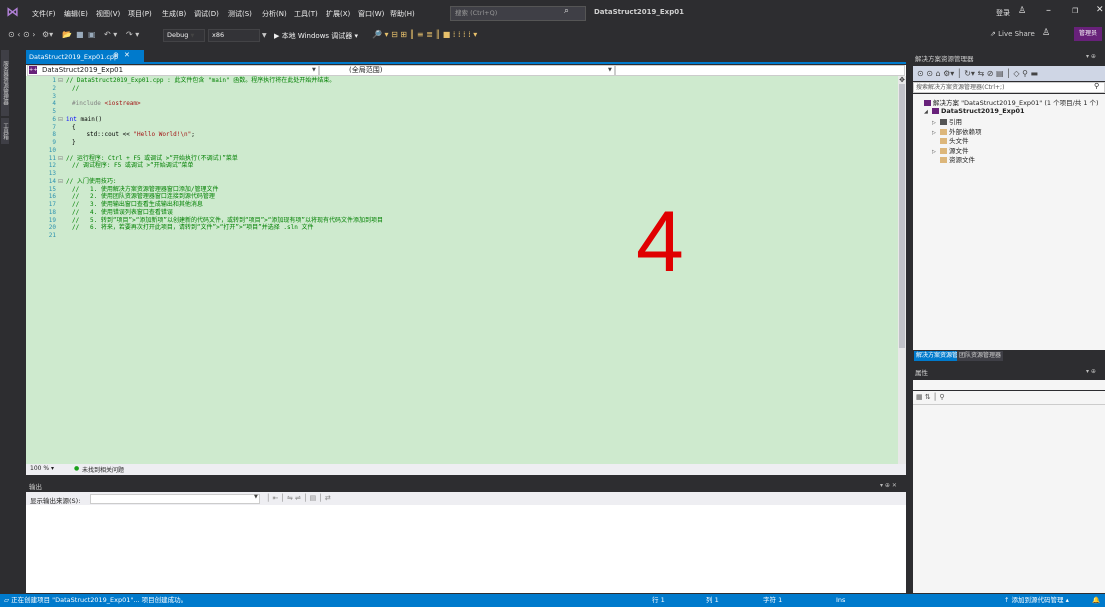  I want to click on code-line: // 入门使用技巧:, so click(91, 182).